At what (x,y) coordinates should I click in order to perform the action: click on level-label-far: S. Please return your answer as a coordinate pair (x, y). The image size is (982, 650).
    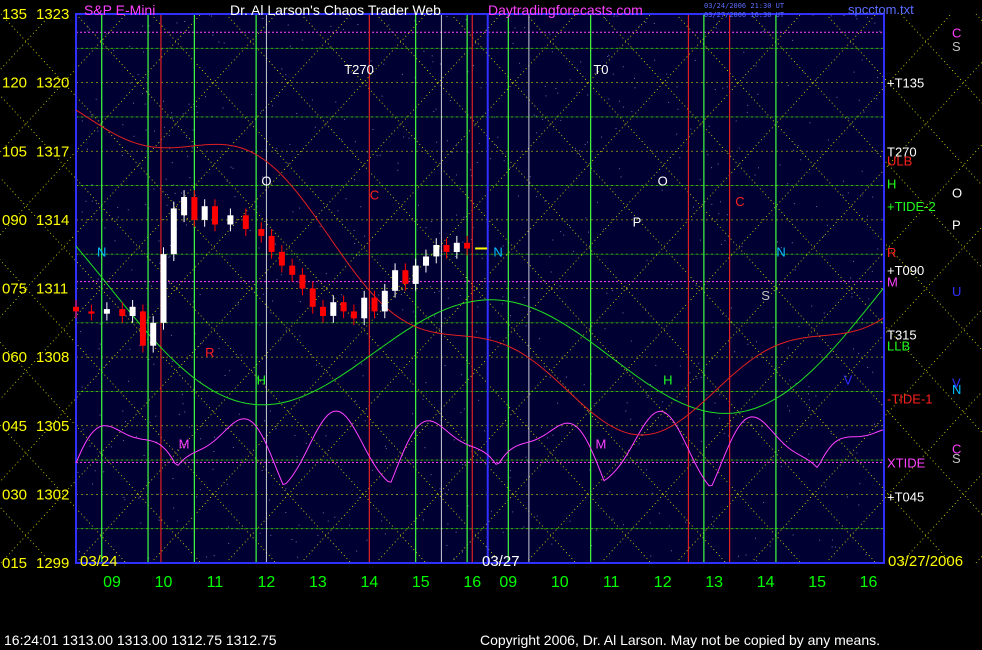
    Looking at the image, I should click on (956, 46).